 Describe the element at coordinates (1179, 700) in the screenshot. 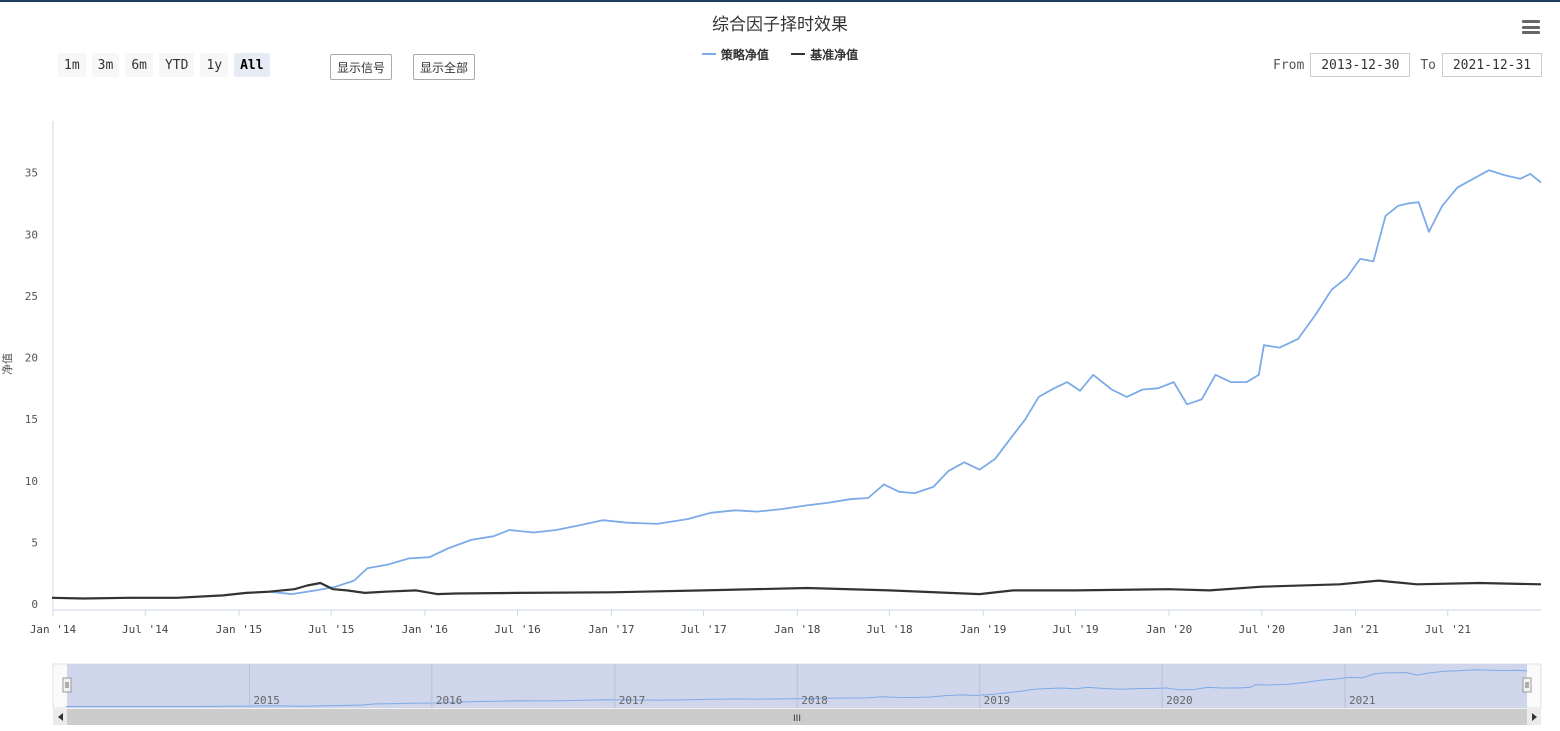

I see `navigator-year-label-5: 2020` at that location.